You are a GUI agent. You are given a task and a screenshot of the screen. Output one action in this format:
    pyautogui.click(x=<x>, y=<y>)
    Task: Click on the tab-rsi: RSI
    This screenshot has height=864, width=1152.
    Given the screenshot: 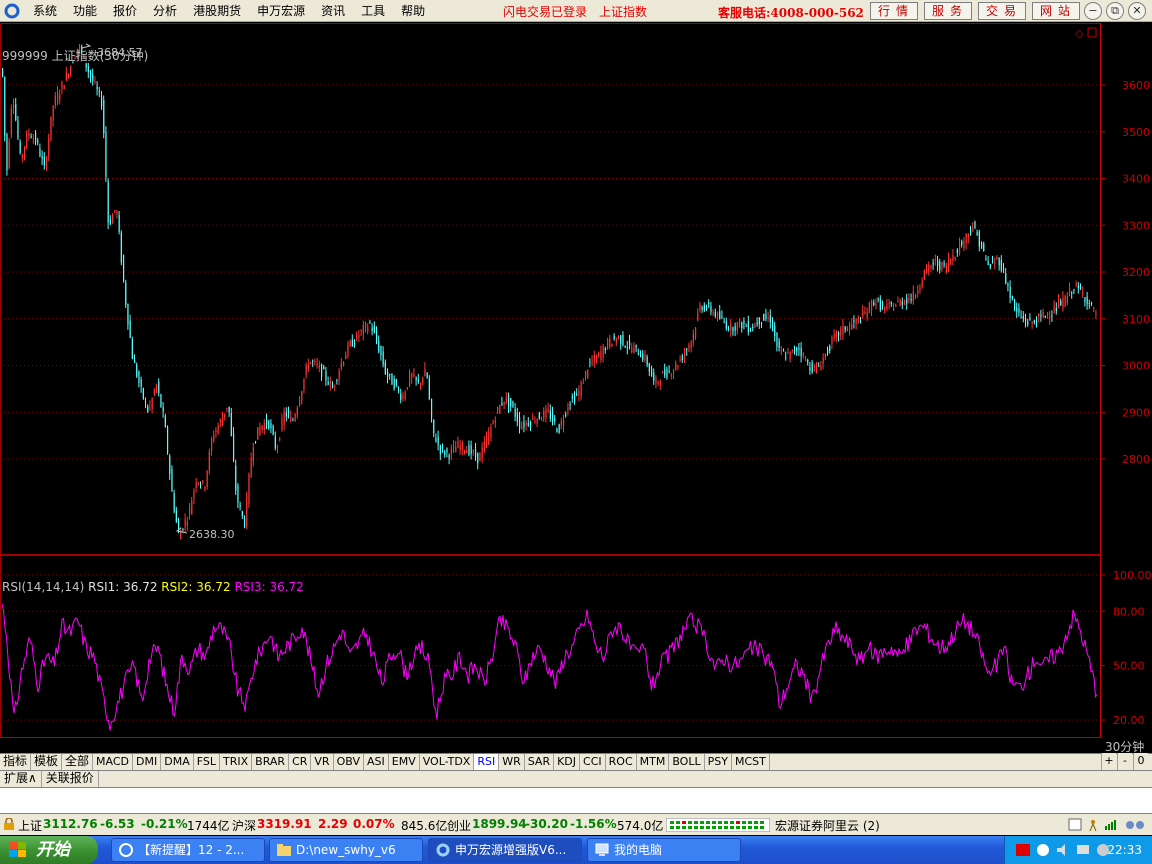 What is the action you would take?
    pyautogui.click(x=487, y=762)
    